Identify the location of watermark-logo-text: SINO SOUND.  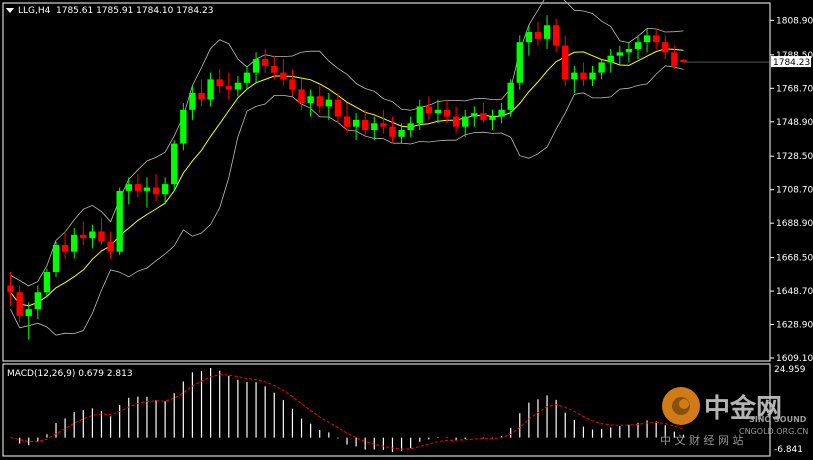
(778, 419).